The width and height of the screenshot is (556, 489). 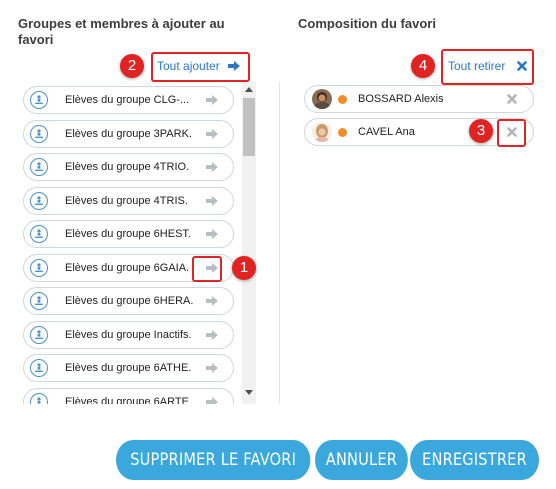 What do you see at coordinates (481, 131) in the screenshot?
I see `annotation-badge-3: 3` at bounding box center [481, 131].